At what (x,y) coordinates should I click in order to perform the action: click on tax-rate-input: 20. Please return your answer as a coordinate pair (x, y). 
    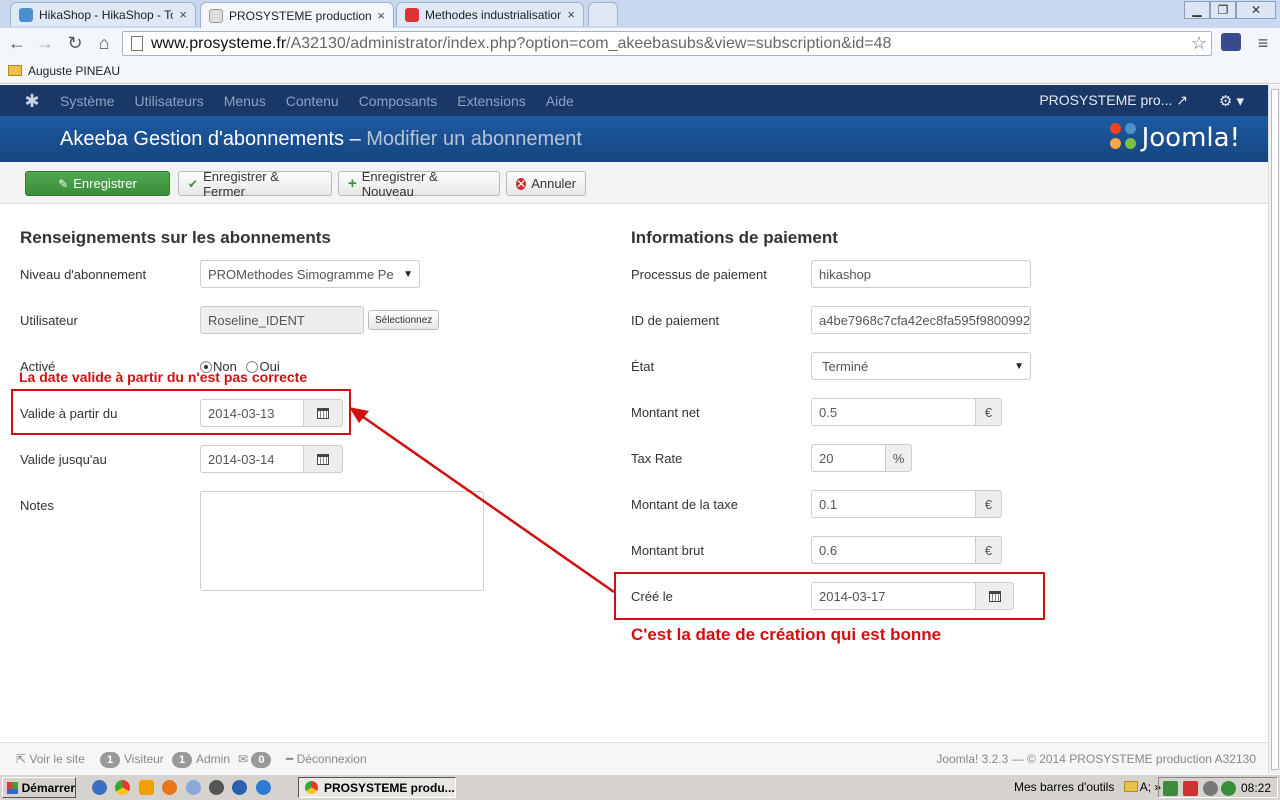
    Looking at the image, I should click on (848, 458).